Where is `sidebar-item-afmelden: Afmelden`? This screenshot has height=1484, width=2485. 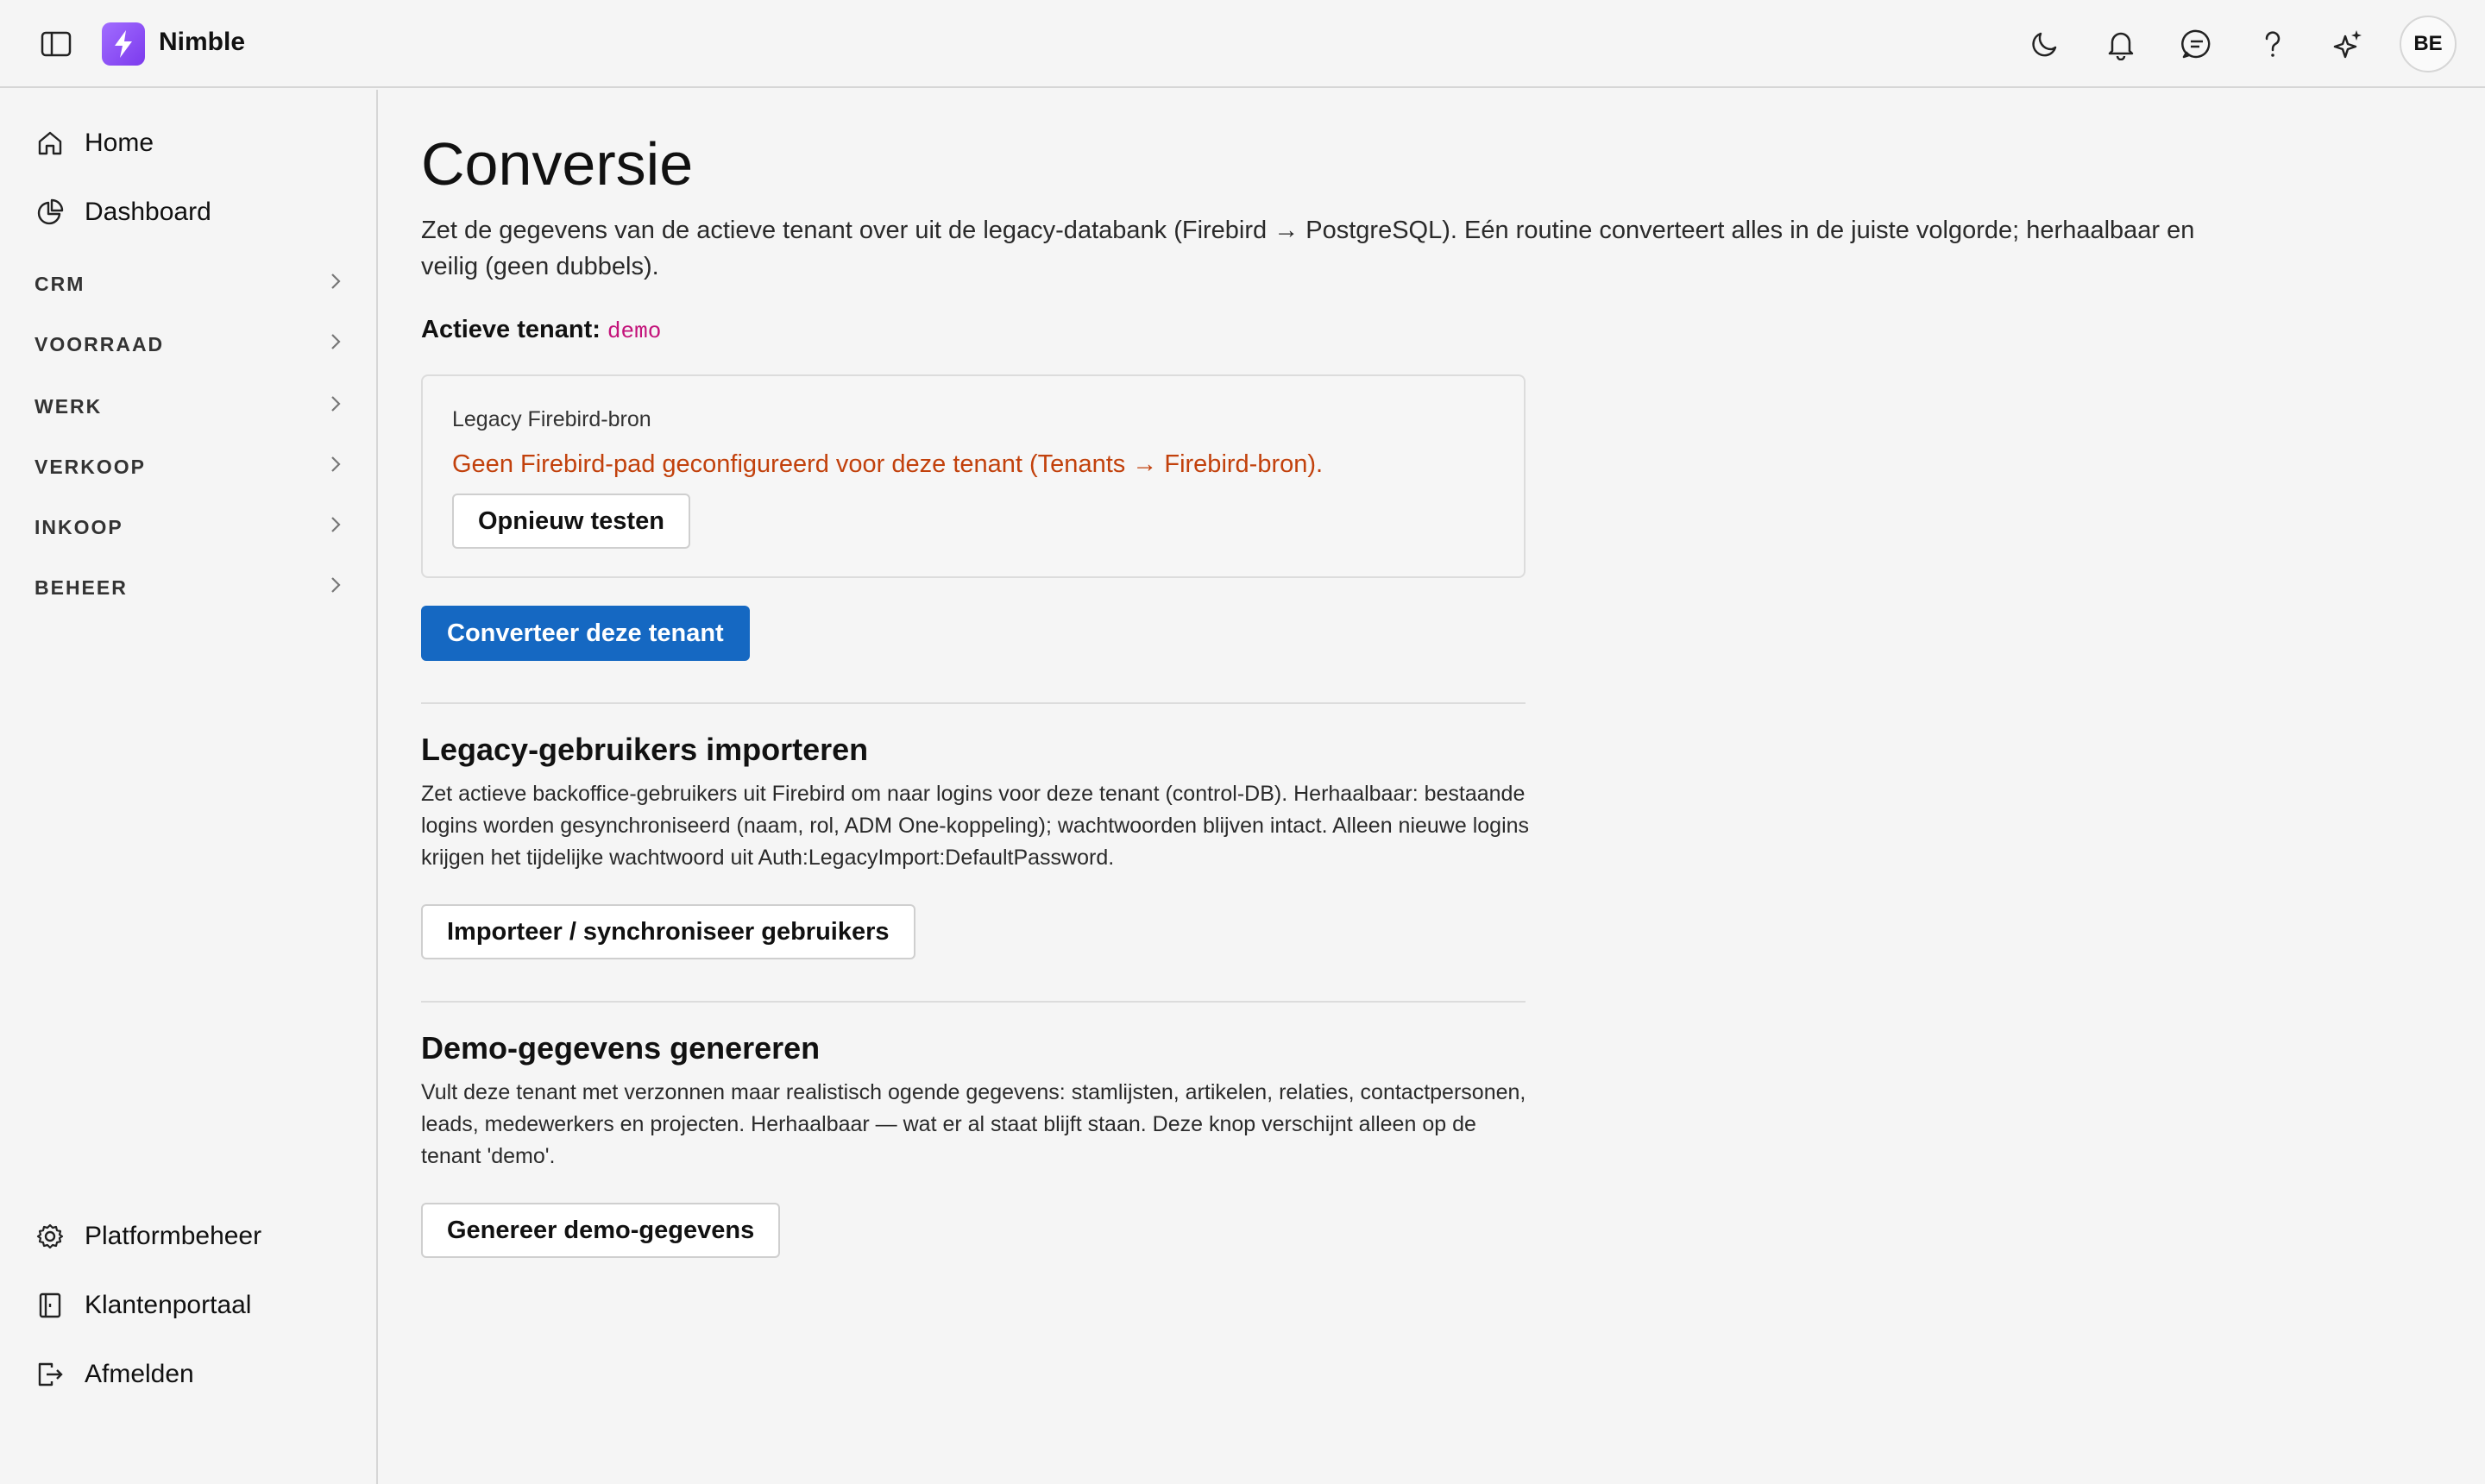 sidebar-item-afmelden: Afmelden is located at coordinates (190, 1374).